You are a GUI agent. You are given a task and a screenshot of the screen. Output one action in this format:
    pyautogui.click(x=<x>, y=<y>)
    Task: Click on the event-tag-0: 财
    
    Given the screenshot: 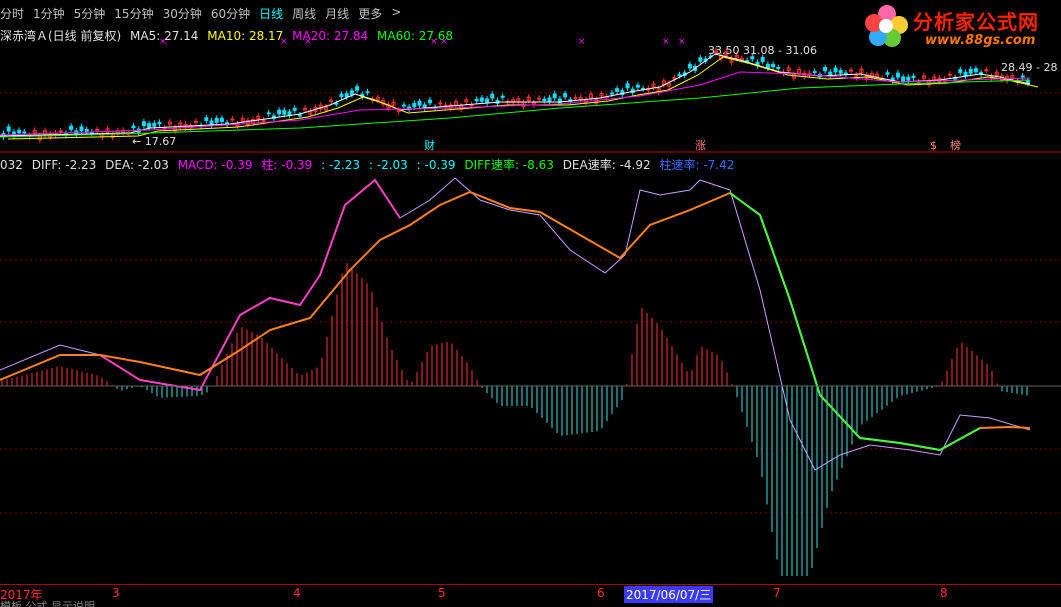 What is the action you would take?
    pyautogui.click(x=429, y=145)
    